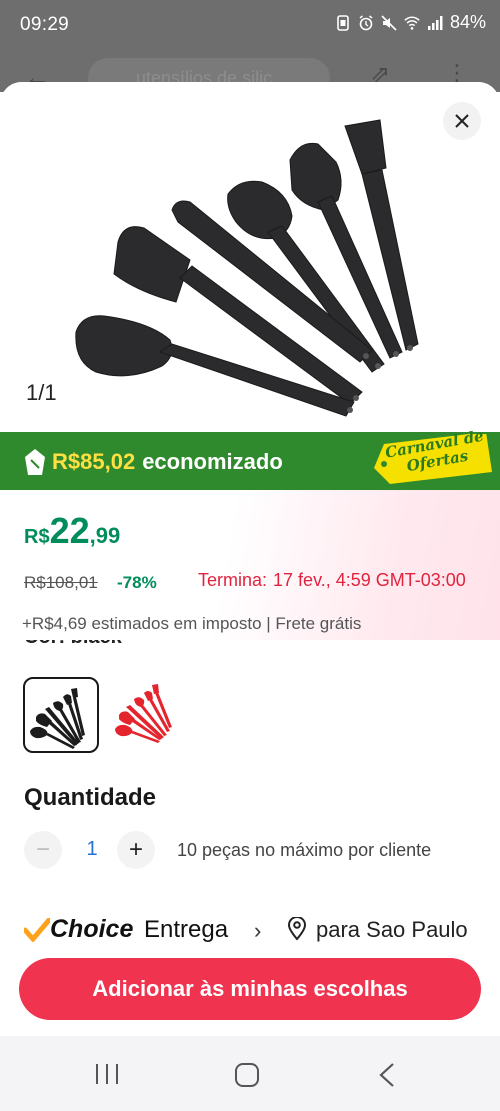 The height and width of the screenshot is (1111, 500). I want to click on quantity-decrease-button: −, so click(43, 850).